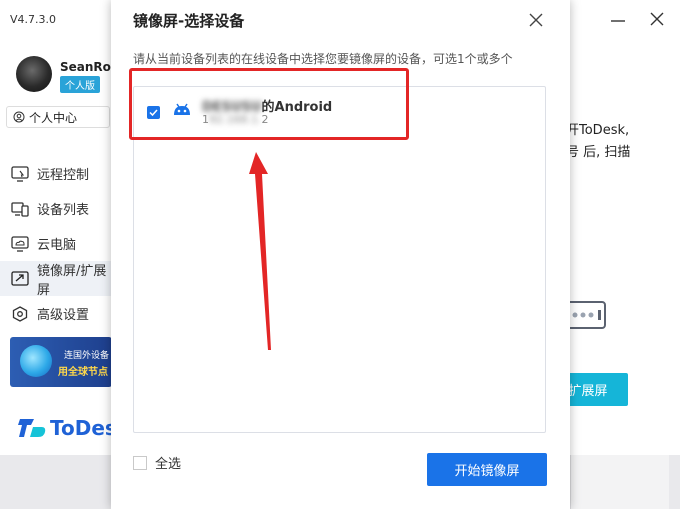  I want to click on minimize-icon, so click(618, 20).